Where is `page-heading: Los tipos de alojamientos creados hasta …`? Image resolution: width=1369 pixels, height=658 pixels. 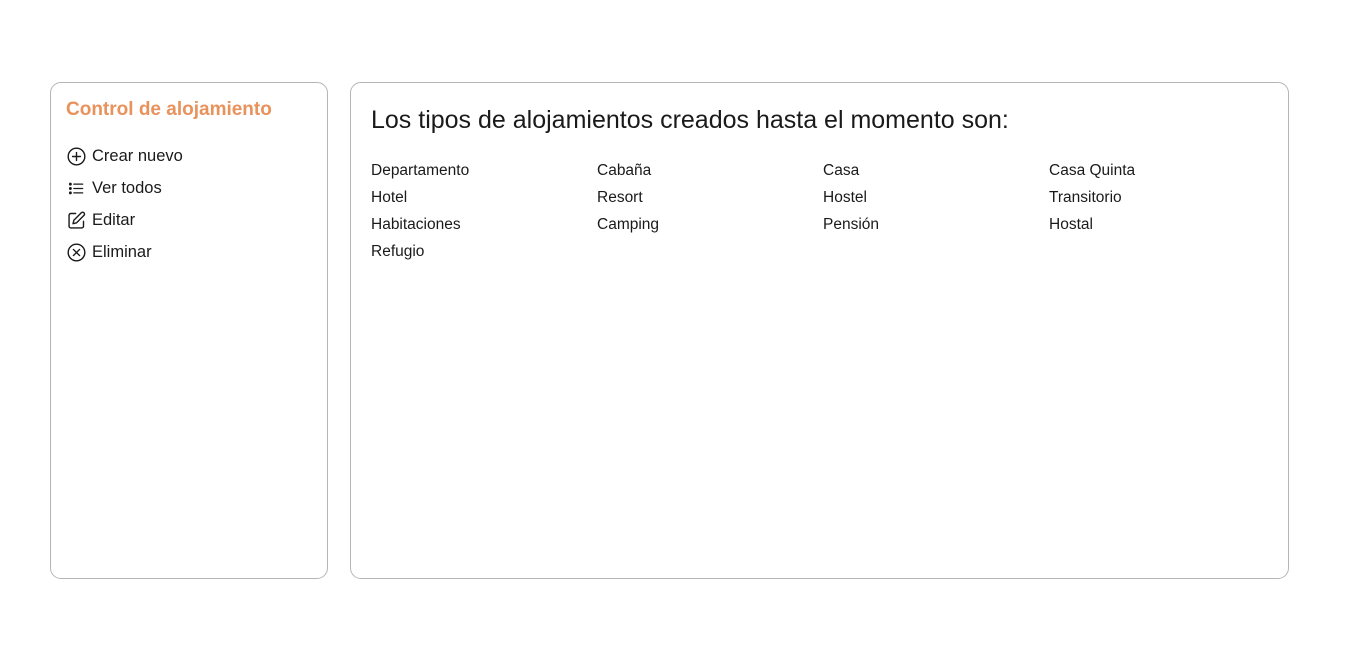 page-heading: Los tipos de alojamientos creados hasta … is located at coordinates (690, 120).